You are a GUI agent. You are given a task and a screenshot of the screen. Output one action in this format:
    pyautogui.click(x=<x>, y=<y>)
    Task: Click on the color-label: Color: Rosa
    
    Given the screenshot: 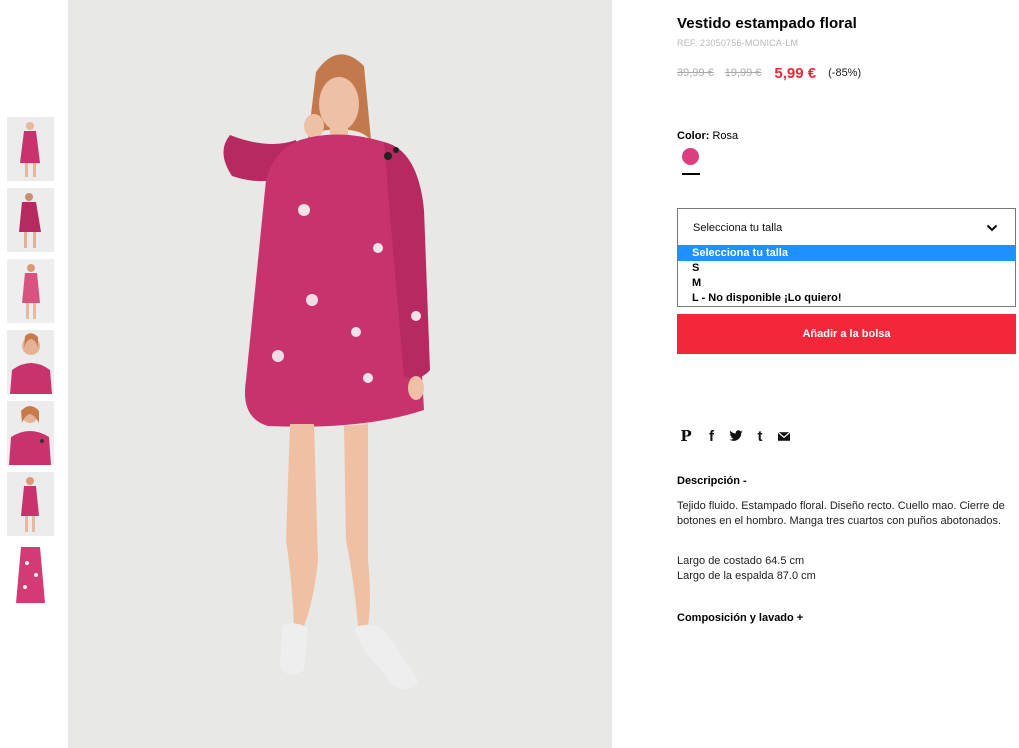 What is the action you would take?
    pyautogui.click(x=707, y=136)
    